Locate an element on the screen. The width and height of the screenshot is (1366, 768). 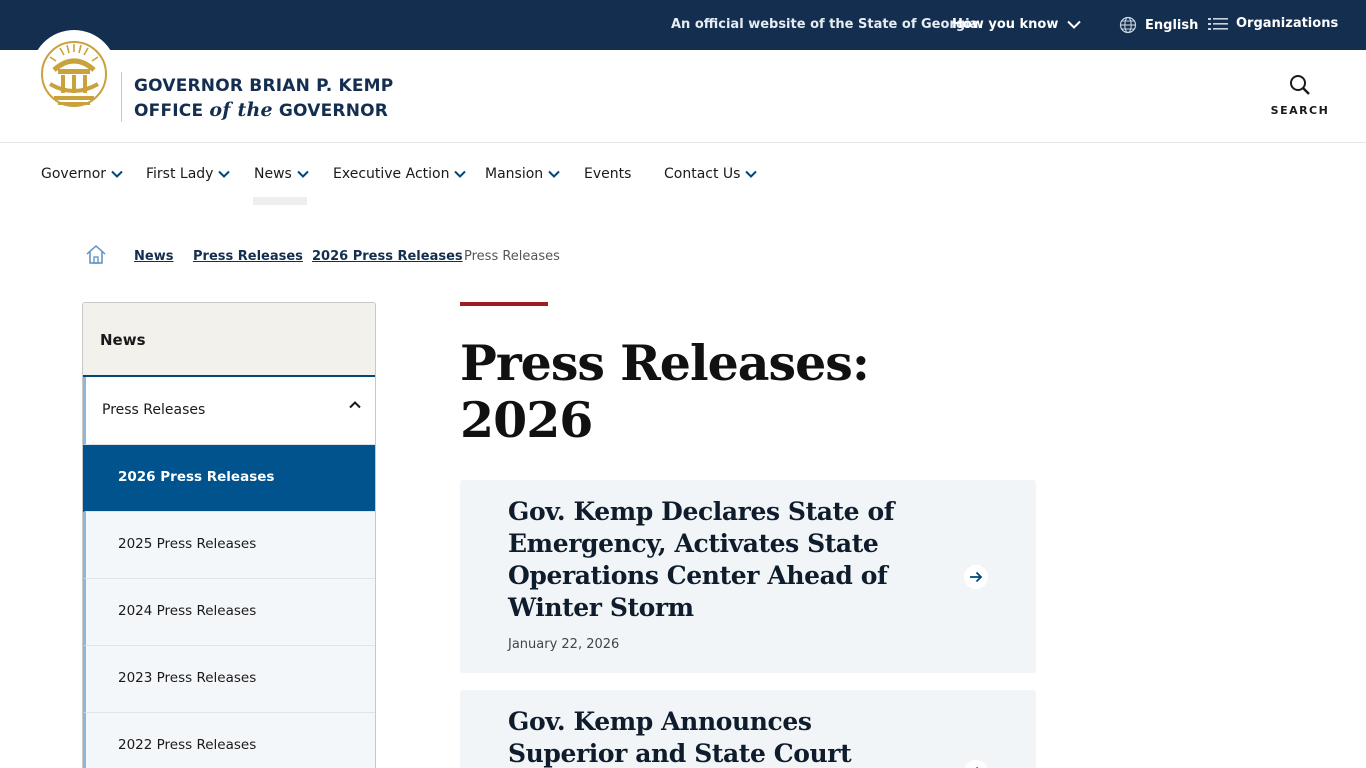
breadcrumb-link-2026-press-releases: 2026 Press Releases is located at coordinates (387, 256).